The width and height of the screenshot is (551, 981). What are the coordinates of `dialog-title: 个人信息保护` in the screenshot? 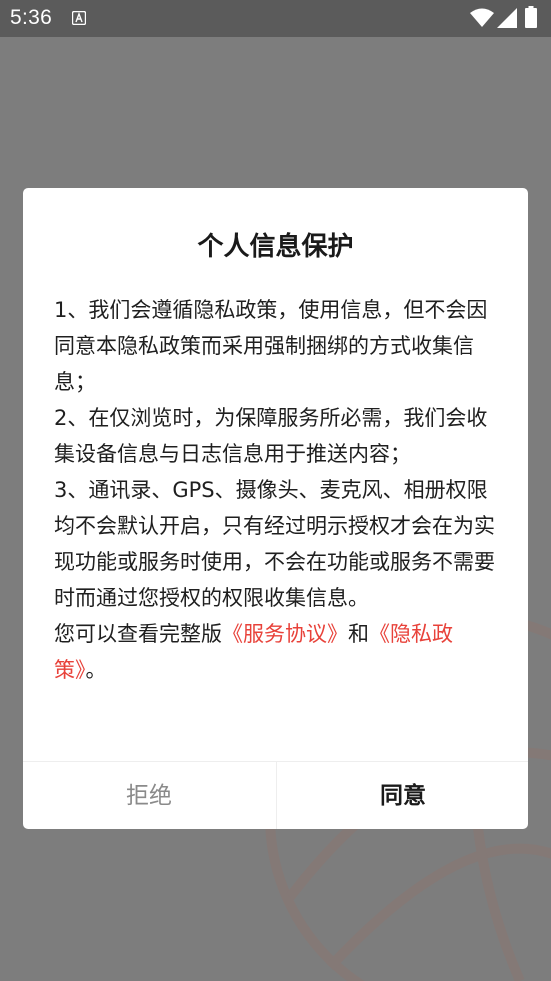 It's located at (275, 247).